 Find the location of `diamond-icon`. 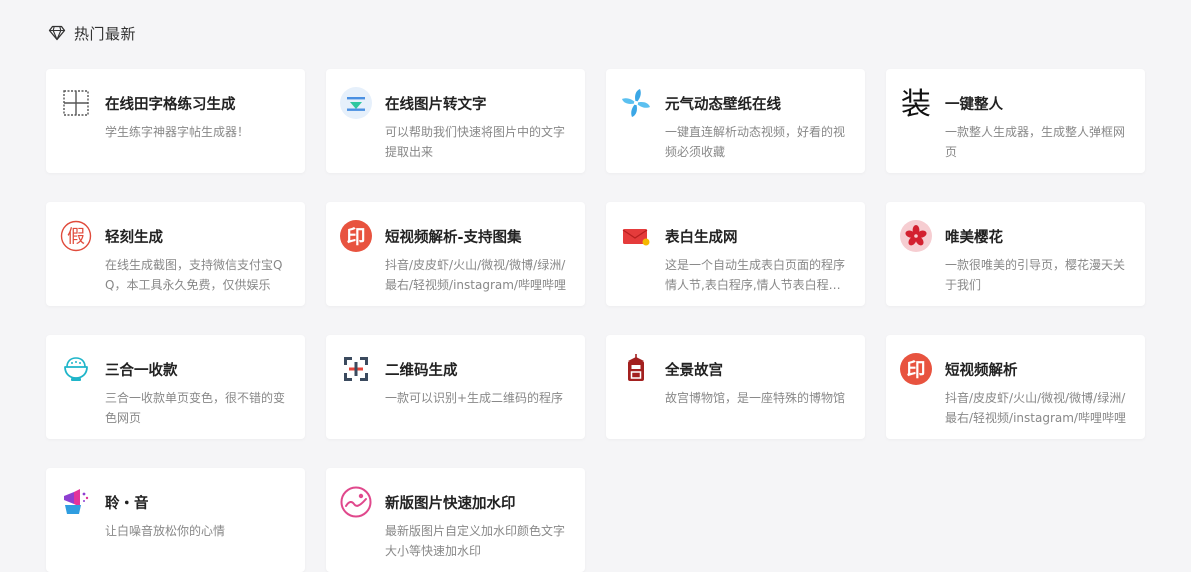

diamond-icon is located at coordinates (57, 33).